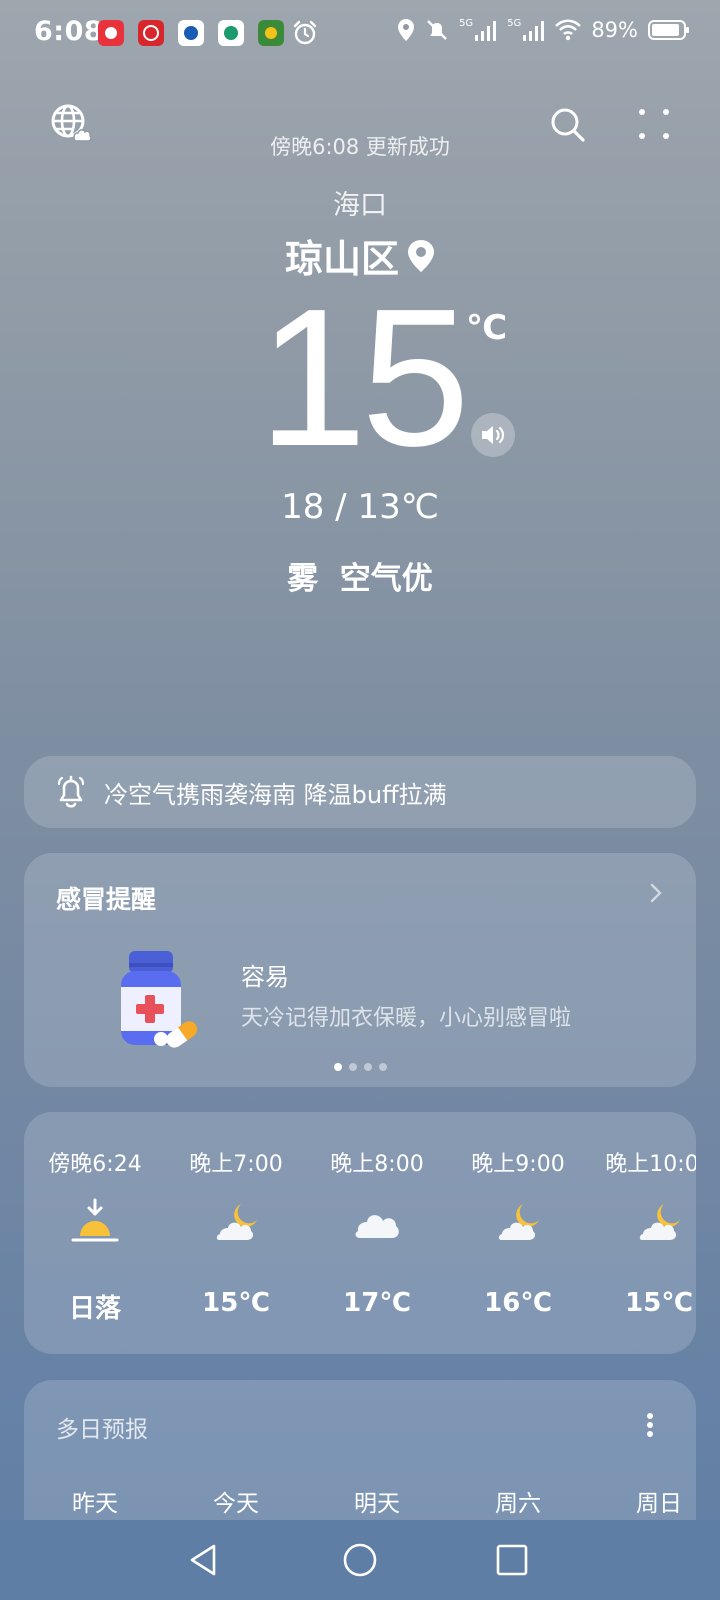 Image resolution: width=720 pixels, height=1600 pixels. What do you see at coordinates (159, 999) in the screenshot?
I see `medicine-bottle-icon` at bounding box center [159, 999].